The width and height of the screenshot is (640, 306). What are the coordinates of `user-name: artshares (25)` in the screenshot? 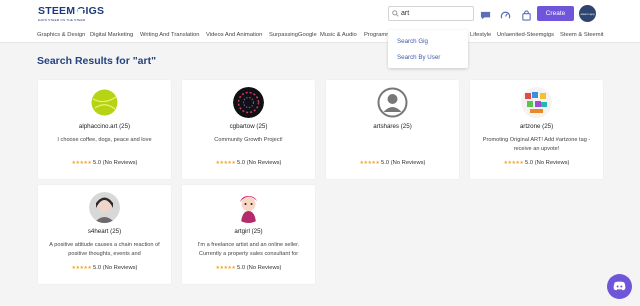 It's located at (392, 126).